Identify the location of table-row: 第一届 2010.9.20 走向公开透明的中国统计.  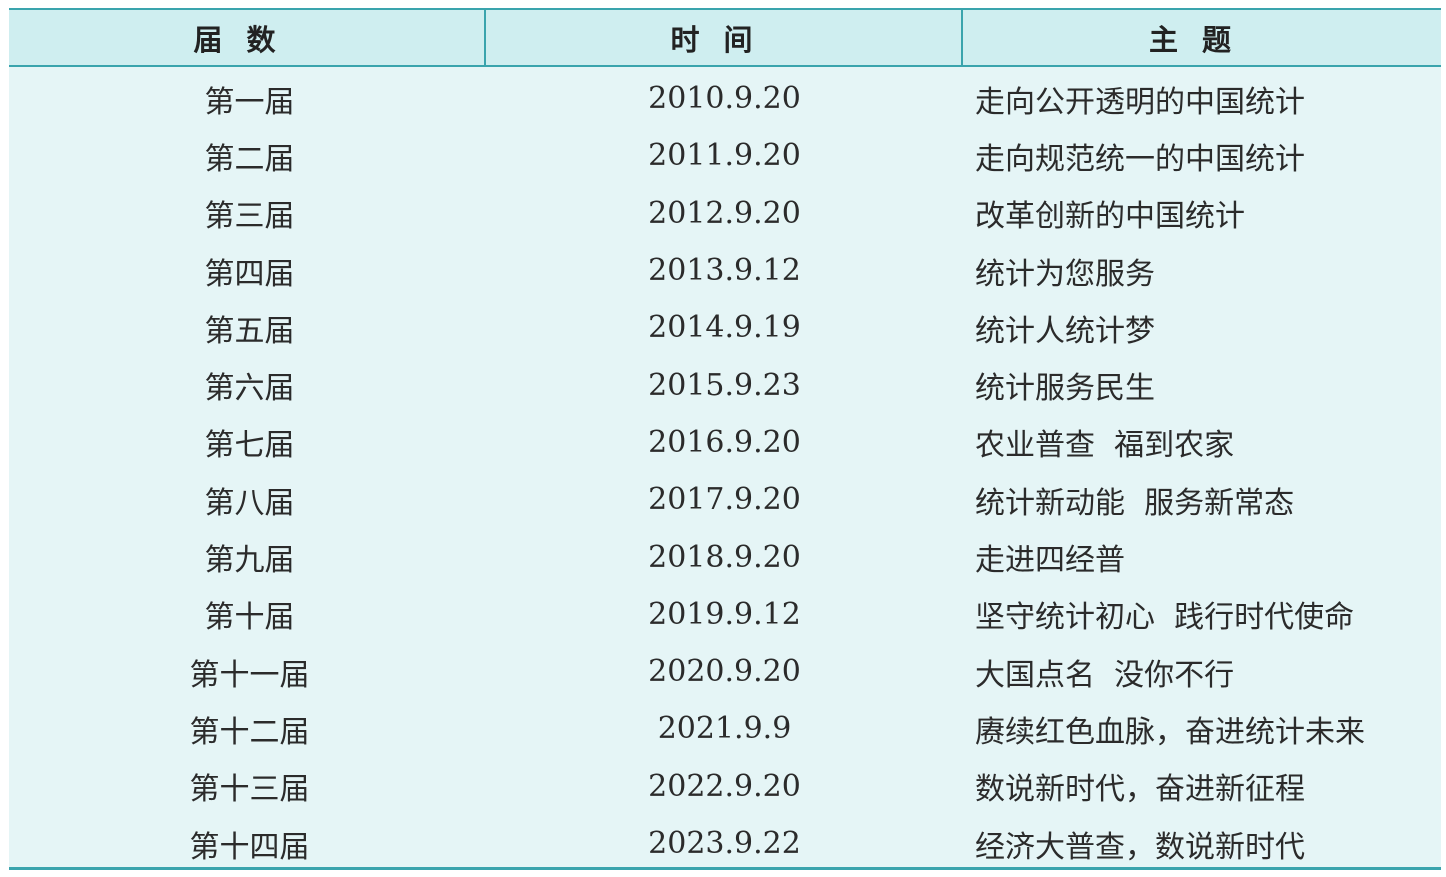
(725, 98).